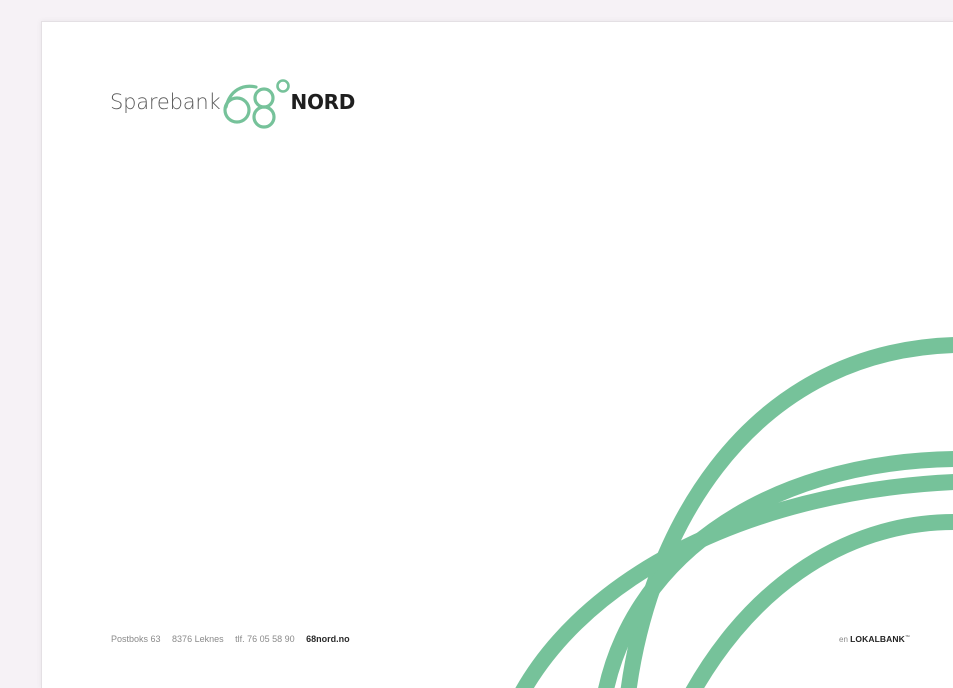 This screenshot has width=953, height=688. What do you see at coordinates (877, 639) in the screenshot?
I see `tagline-brand: LOKALBANK` at bounding box center [877, 639].